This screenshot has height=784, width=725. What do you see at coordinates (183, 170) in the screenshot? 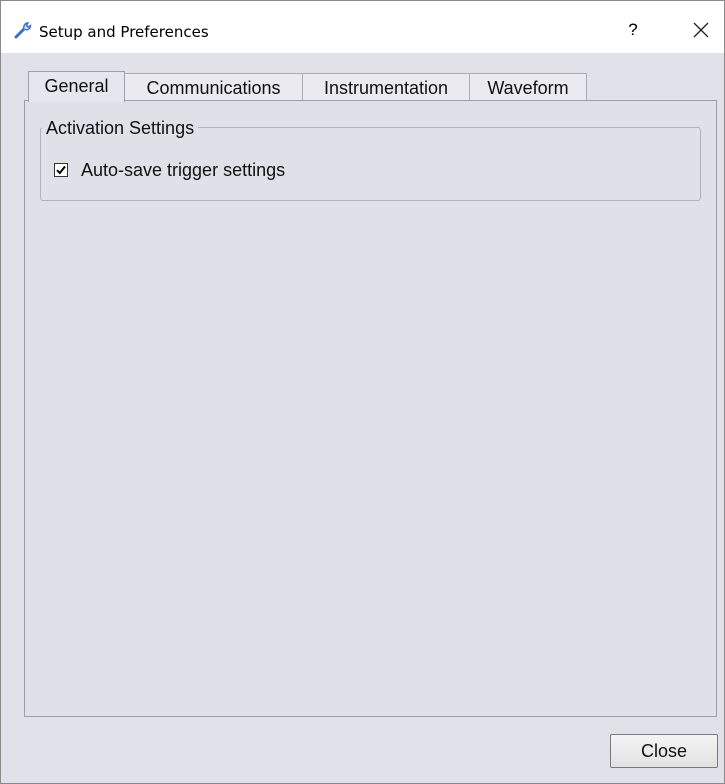
I see `autosave-label: Auto-save trigger settings` at bounding box center [183, 170].